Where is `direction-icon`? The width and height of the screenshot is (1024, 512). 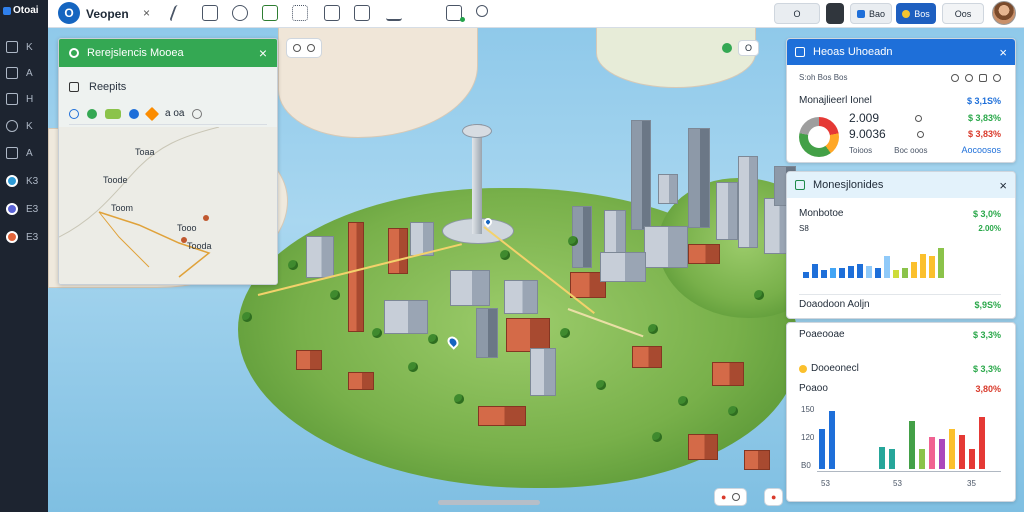
direction-icon is located at coordinates (152, 113).